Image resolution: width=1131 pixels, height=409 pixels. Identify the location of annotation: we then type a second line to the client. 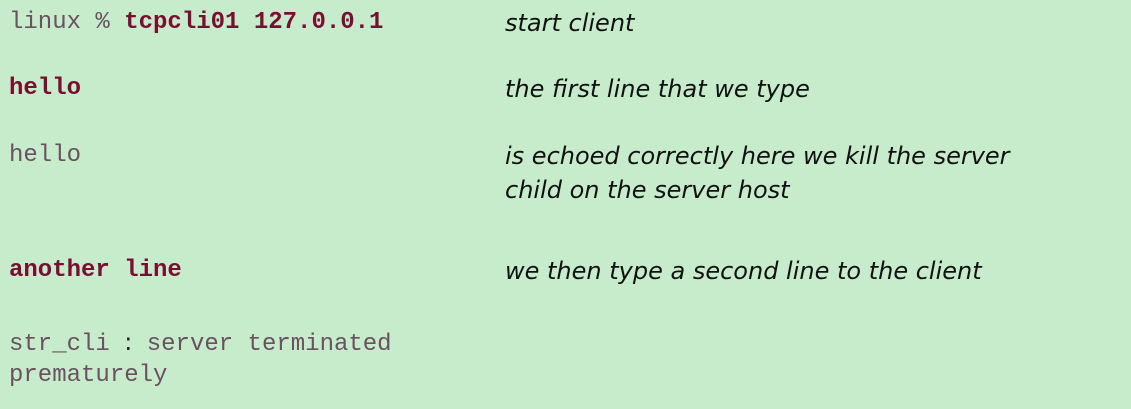
(743, 271).